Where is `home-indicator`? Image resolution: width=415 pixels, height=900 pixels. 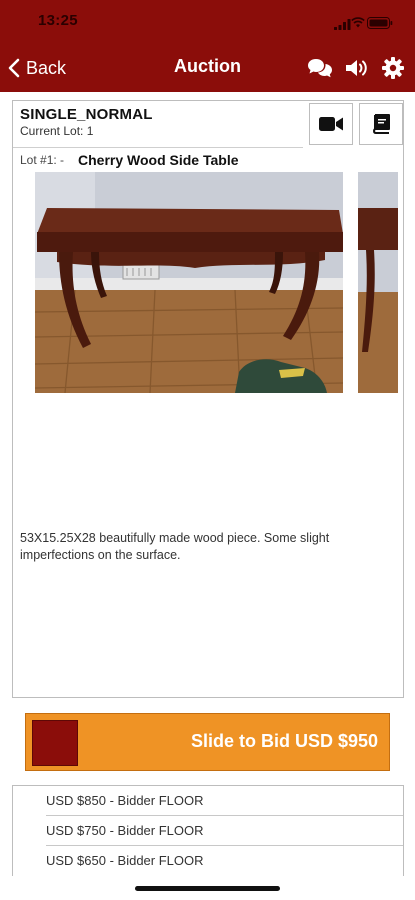 home-indicator is located at coordinates (207, 888).